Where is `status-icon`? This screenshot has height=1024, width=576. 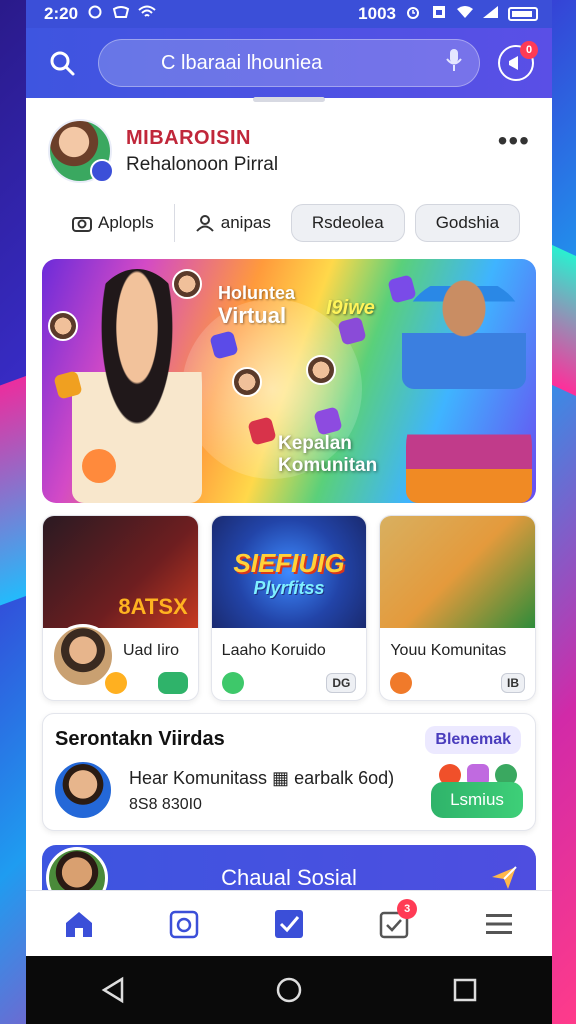
status-icon is located at coordinates (232, 683).